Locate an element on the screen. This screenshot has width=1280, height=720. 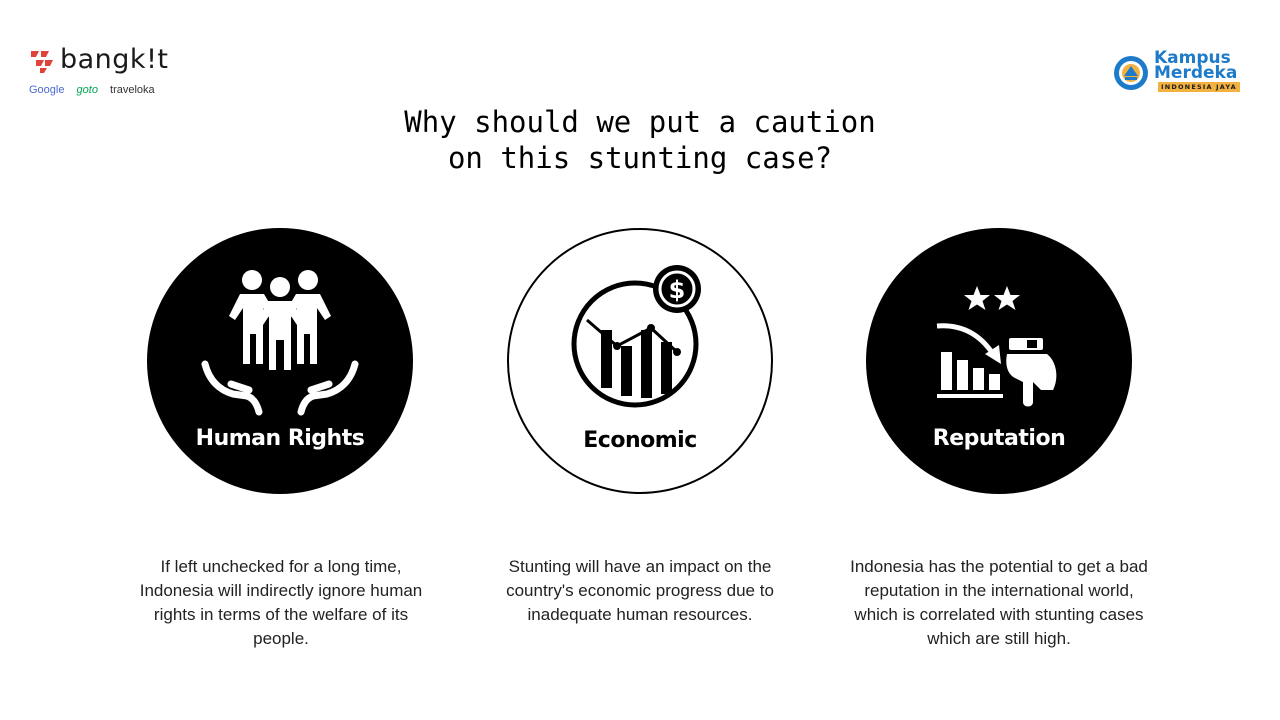
bangkit-logo: bangk!t Google goto traveloka is located at coordinates (103, 73).